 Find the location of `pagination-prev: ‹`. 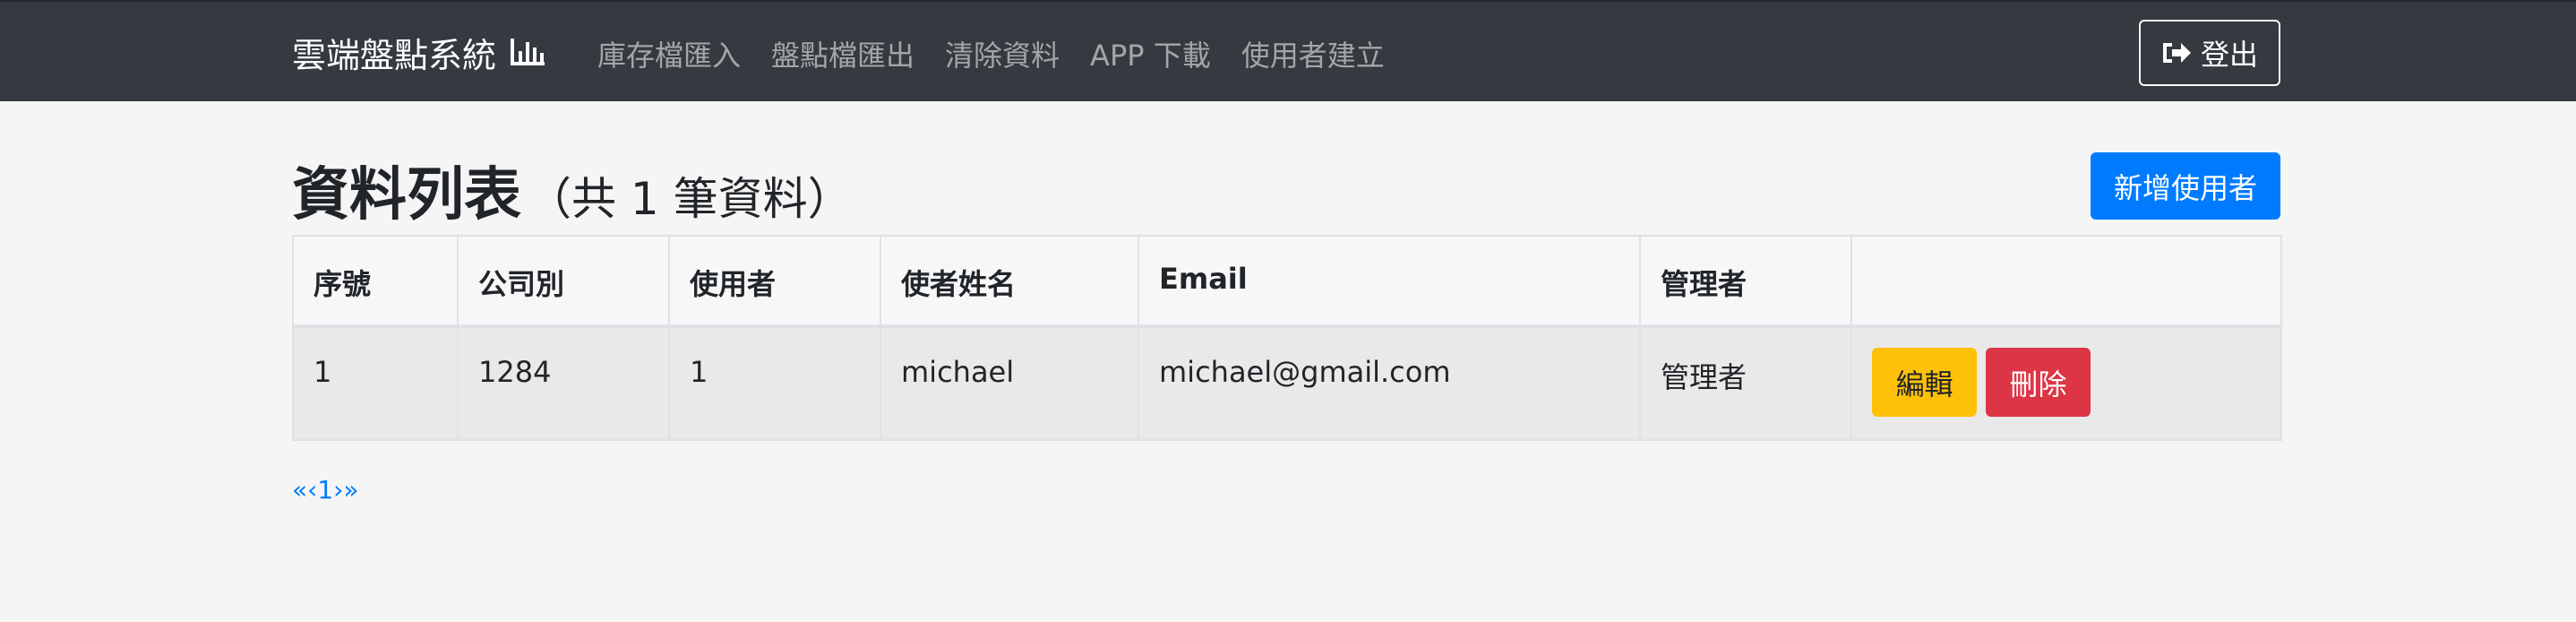

pagination-prev: ‹ is located at coordinates (312, 490).